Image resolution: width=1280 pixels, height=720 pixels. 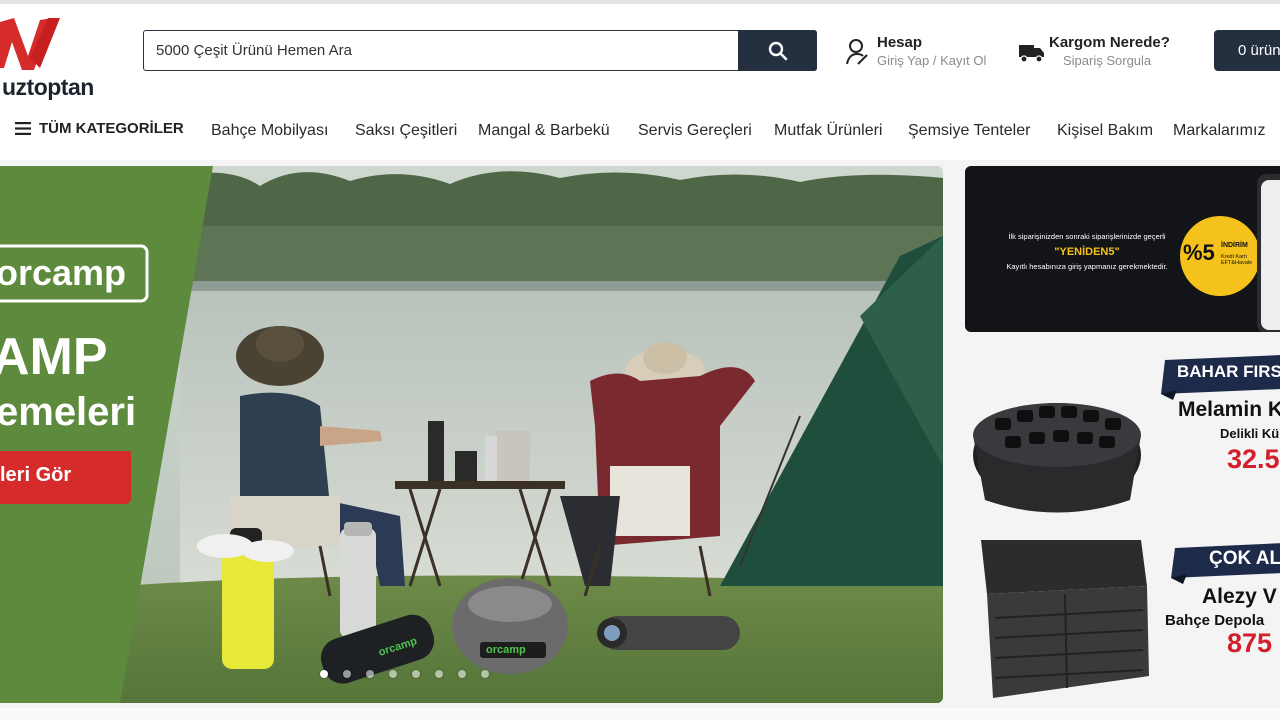 I want to click on hero-title: AMP, so click(x=54, y=357).